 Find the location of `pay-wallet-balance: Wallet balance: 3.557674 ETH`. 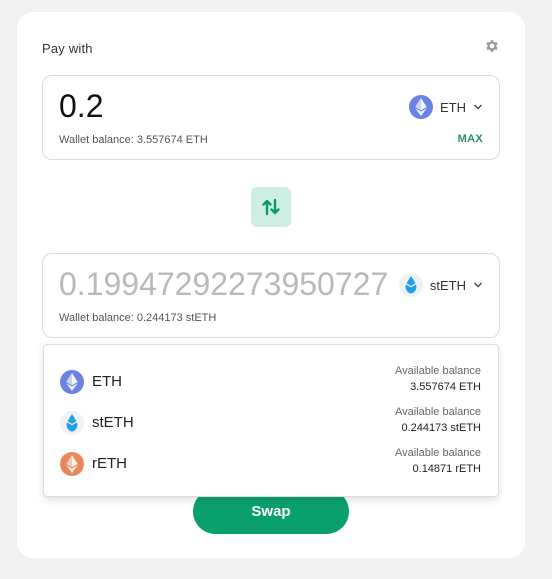

pay-wallet-balance: Wallet balance: 3.557674 ETH is located at coordinates (133, 140).